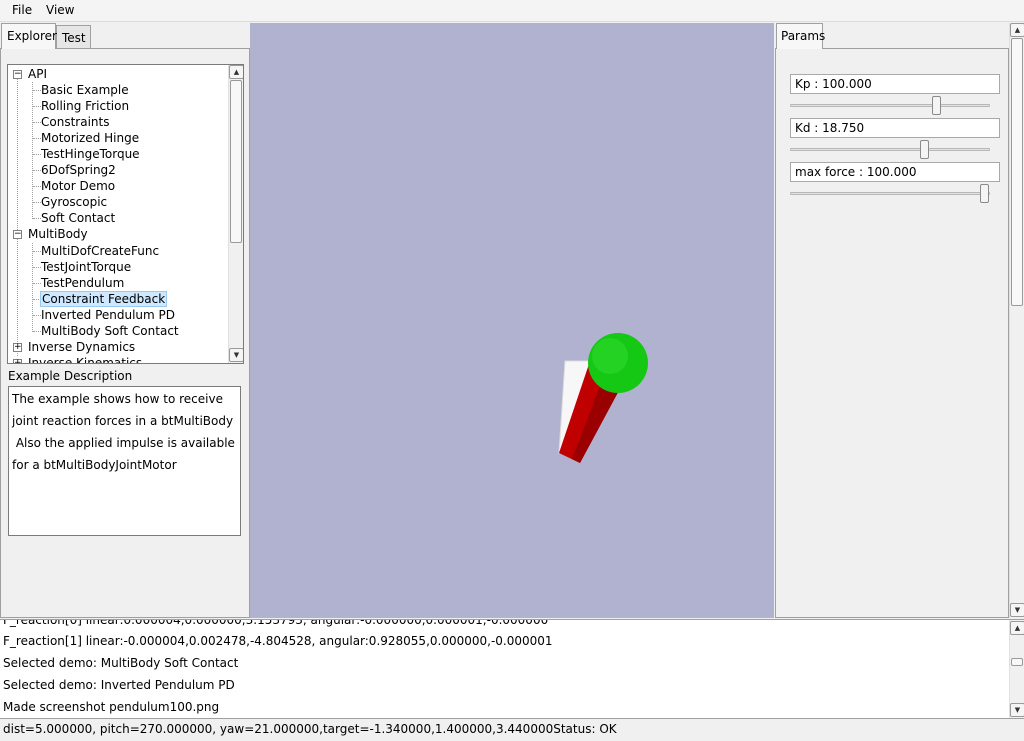 This screenshot has width=1024, height=741. I want to click on tree-scrollbar: ▲ ▼, so click(235, 214).